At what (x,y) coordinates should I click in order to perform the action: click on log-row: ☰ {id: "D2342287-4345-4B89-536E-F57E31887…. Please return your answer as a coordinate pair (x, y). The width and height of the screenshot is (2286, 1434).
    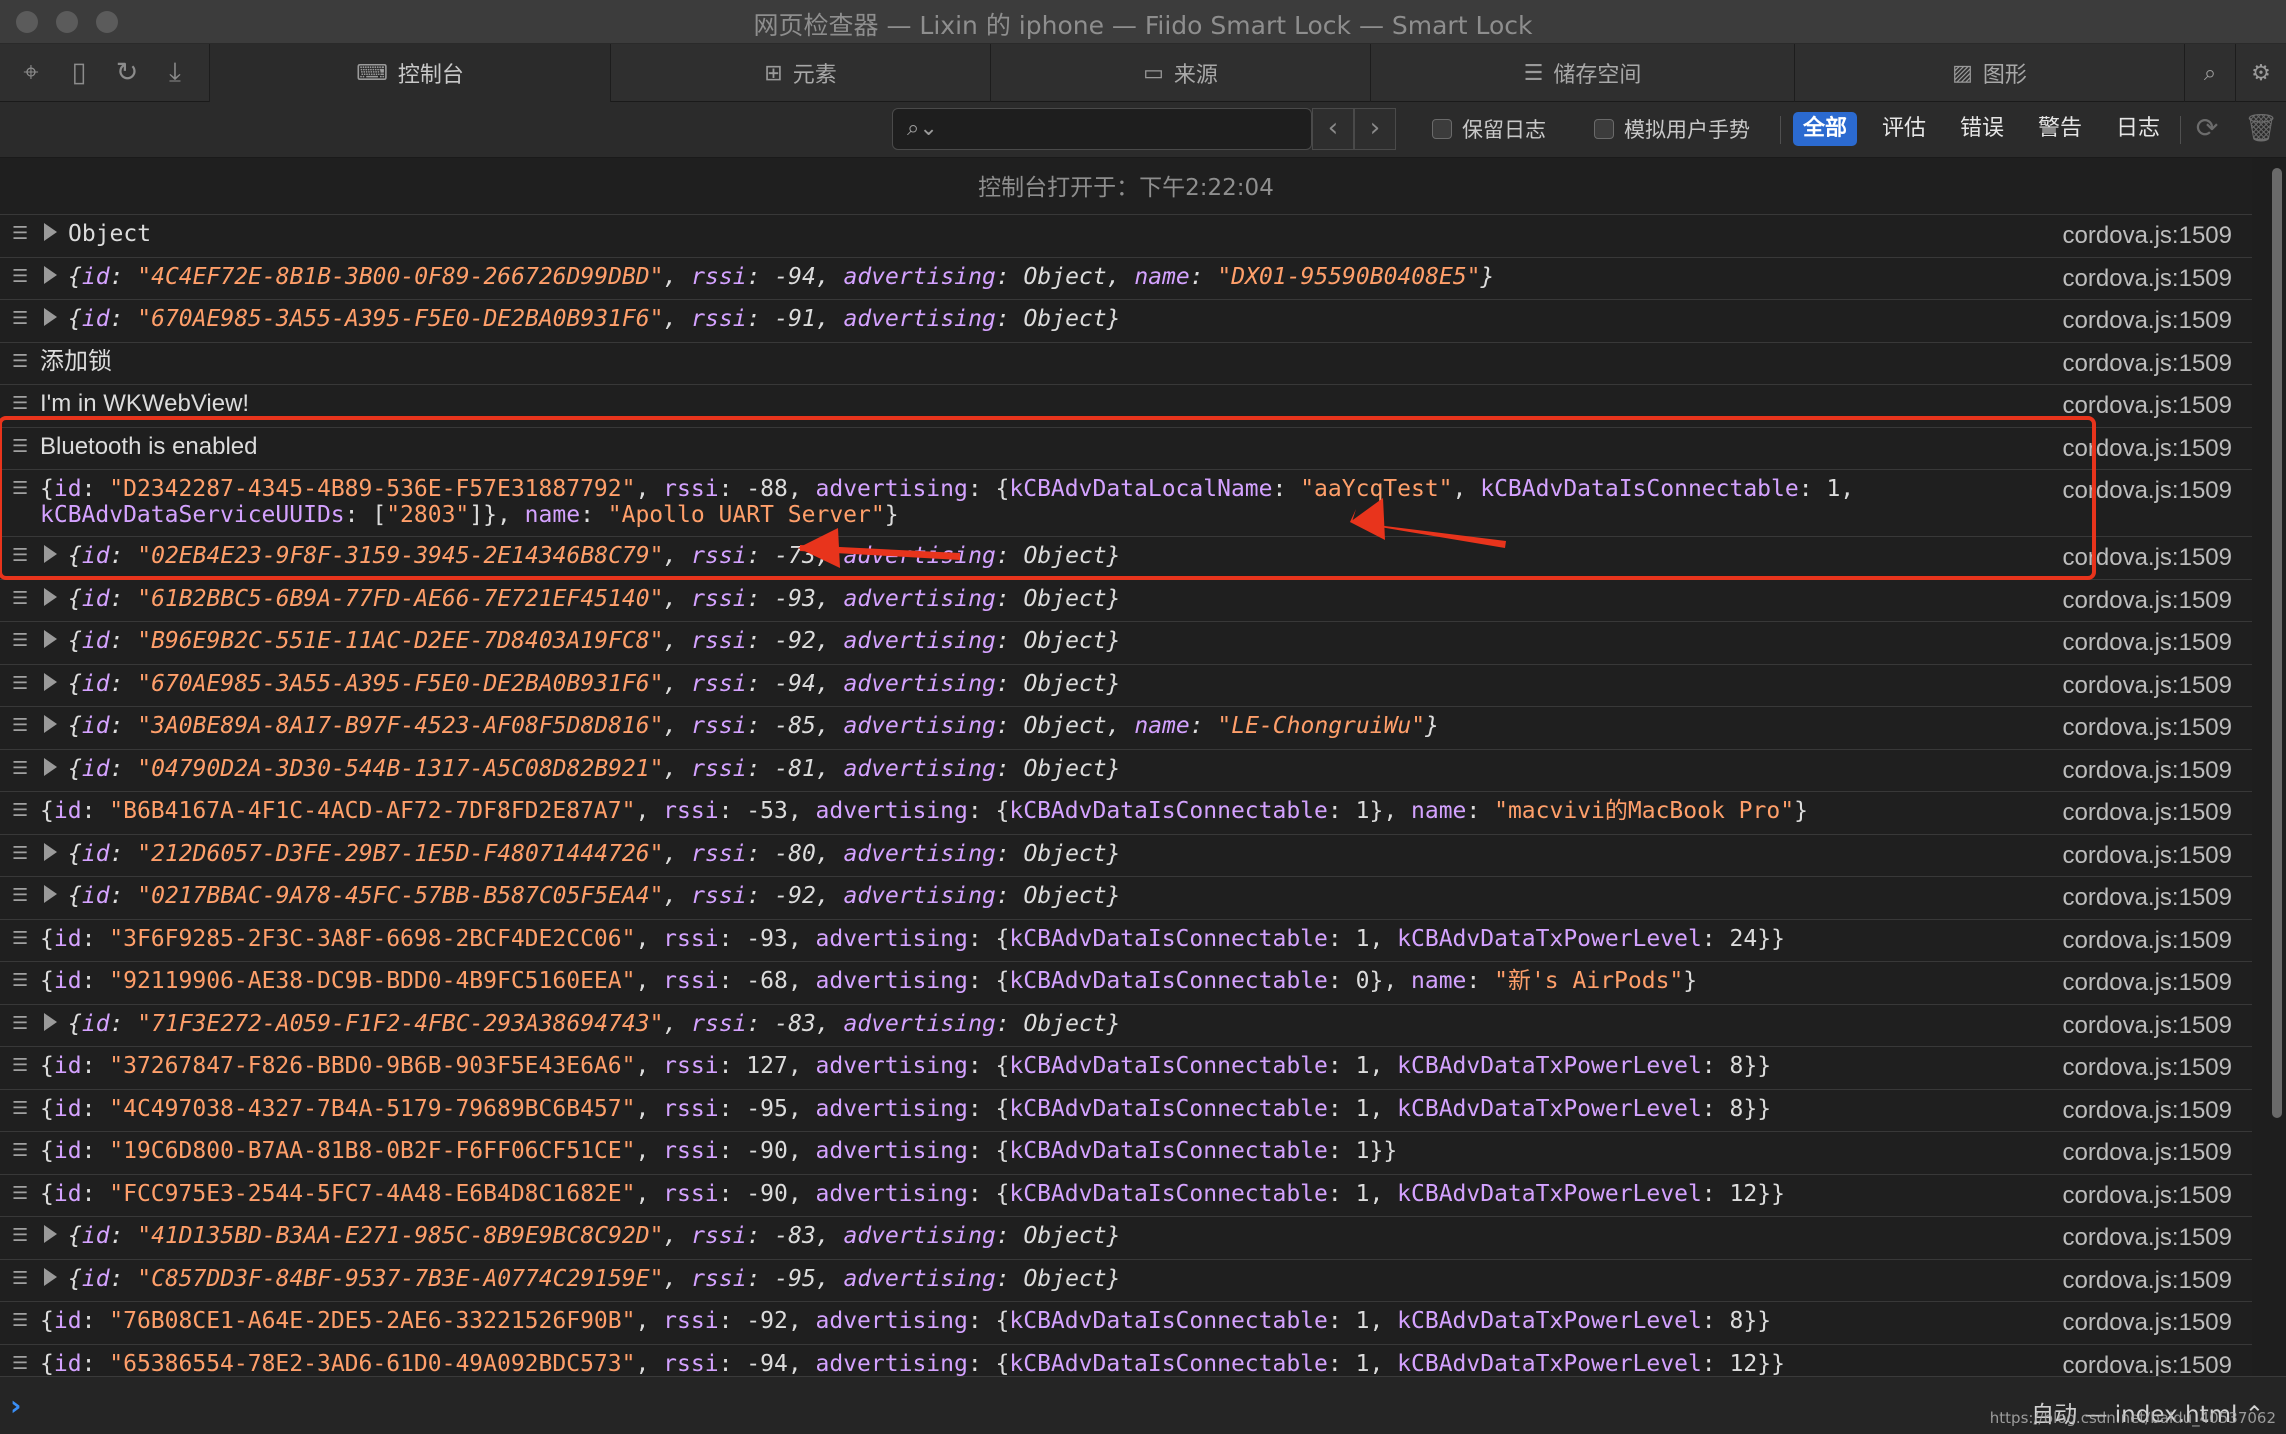
    Looking at the image, I should click on (1126, 502).